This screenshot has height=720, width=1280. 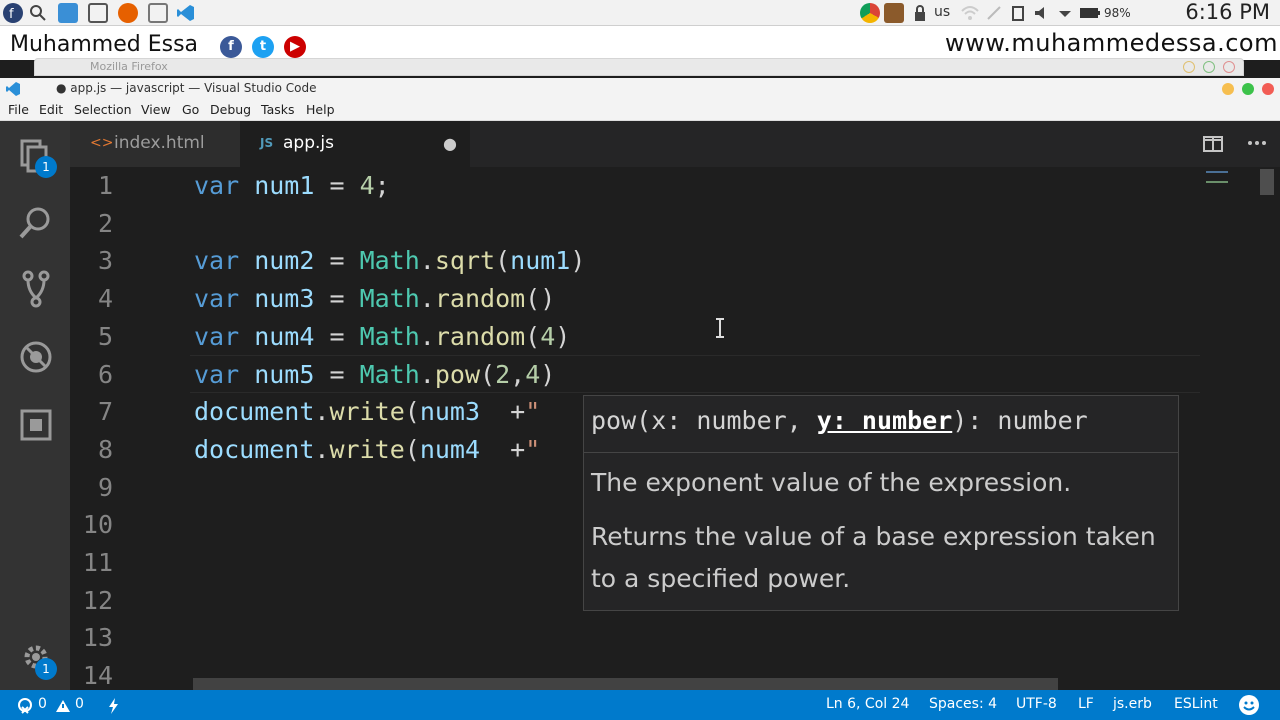 I want to click on menu-help: Help, so click(x=320, y=109).